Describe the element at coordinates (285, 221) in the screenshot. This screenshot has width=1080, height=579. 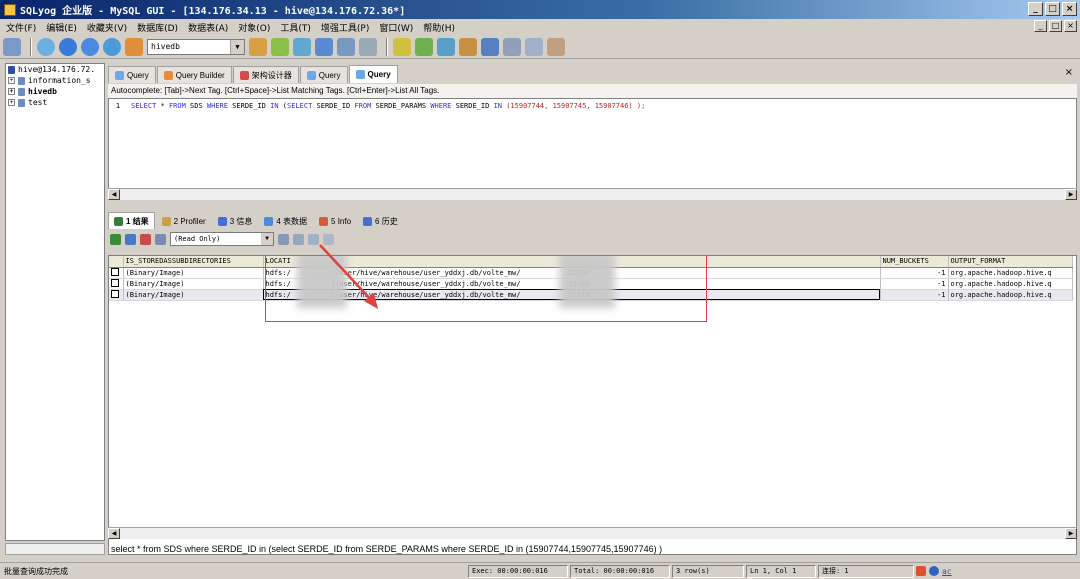
I see `tab-table-data: 4 表数据` at that location.